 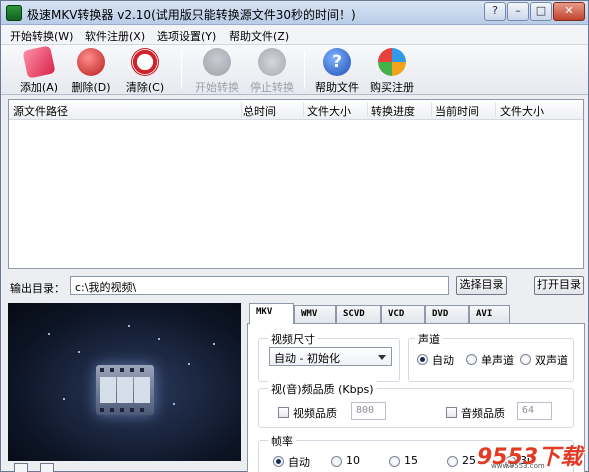 I want to click on stop-preview-button, so click(x=47, y=467).